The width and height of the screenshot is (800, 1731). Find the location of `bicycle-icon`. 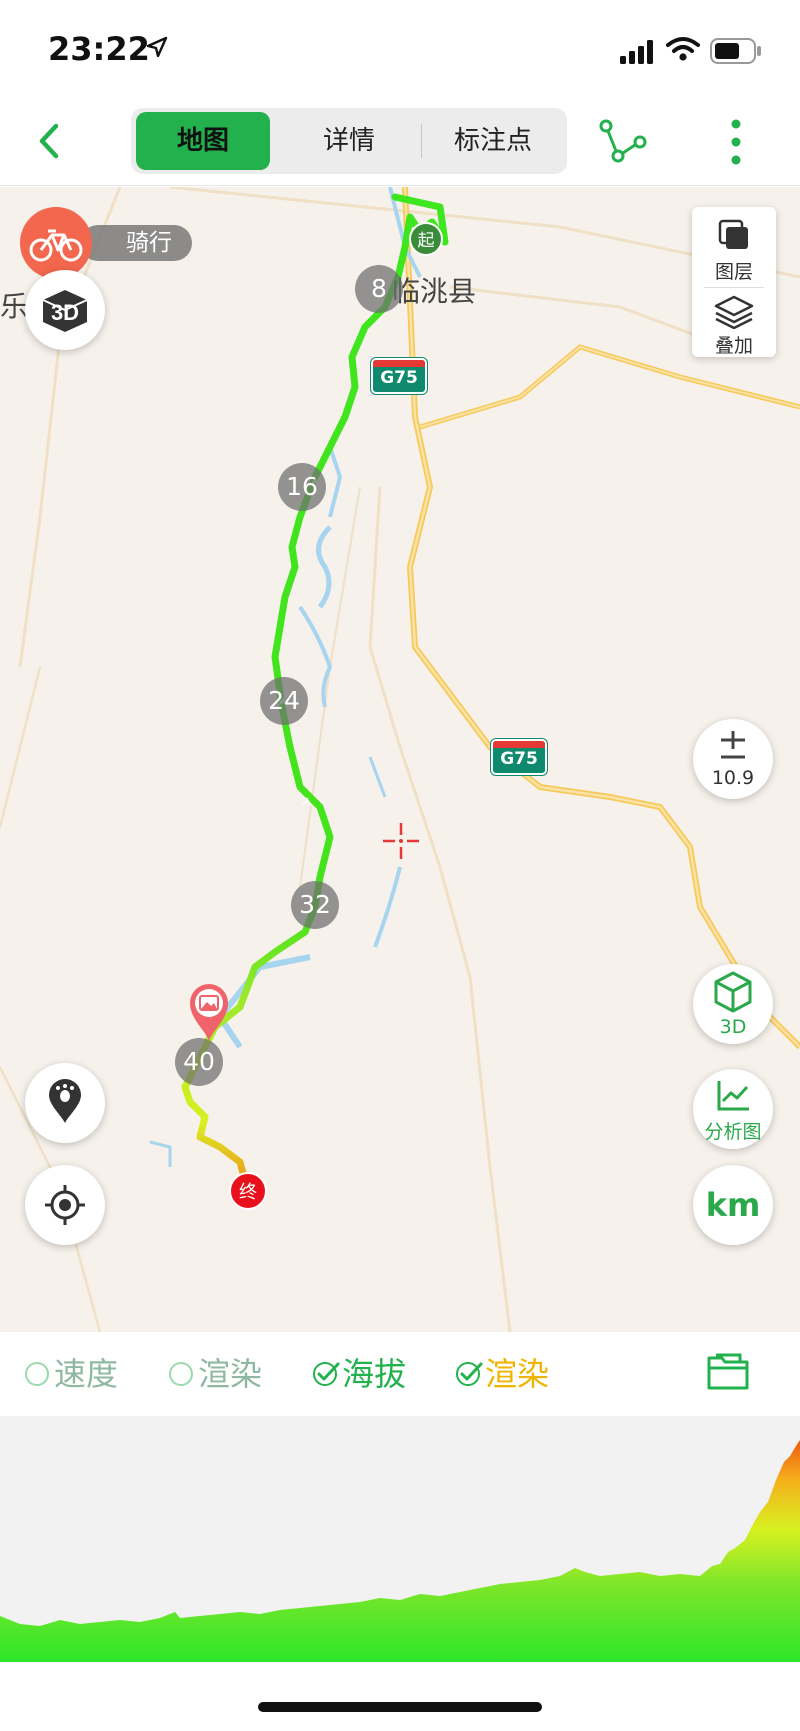

bicycle-icon is located at coordinates (56, 243).